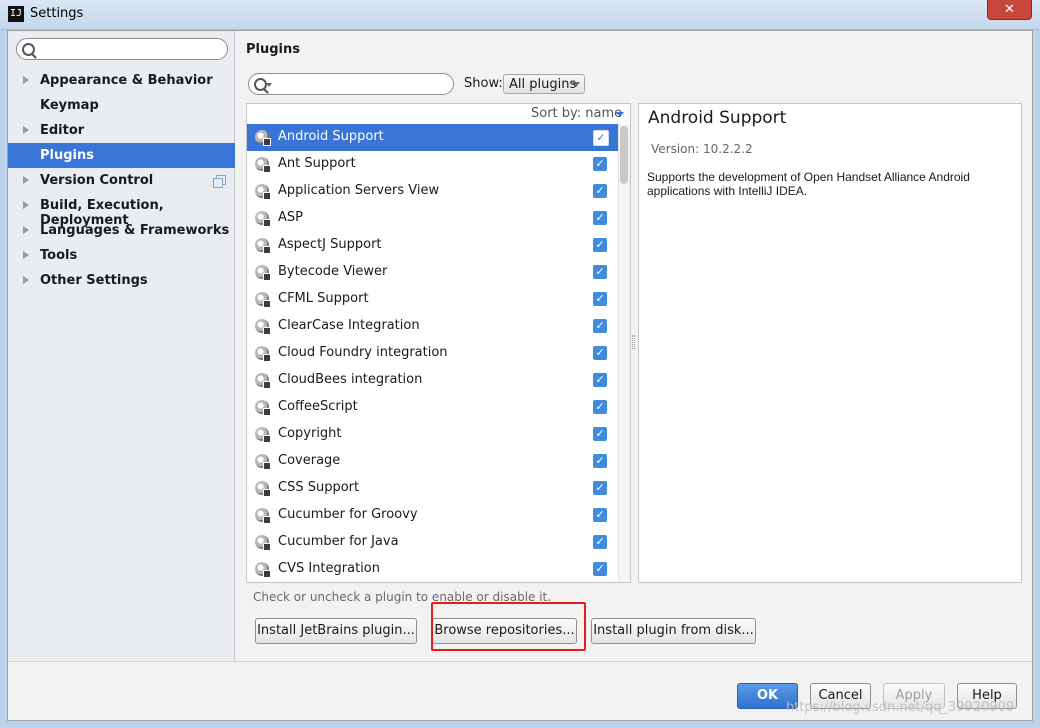  I want to click on show-filter-value: All plugins, so click(543, 84).